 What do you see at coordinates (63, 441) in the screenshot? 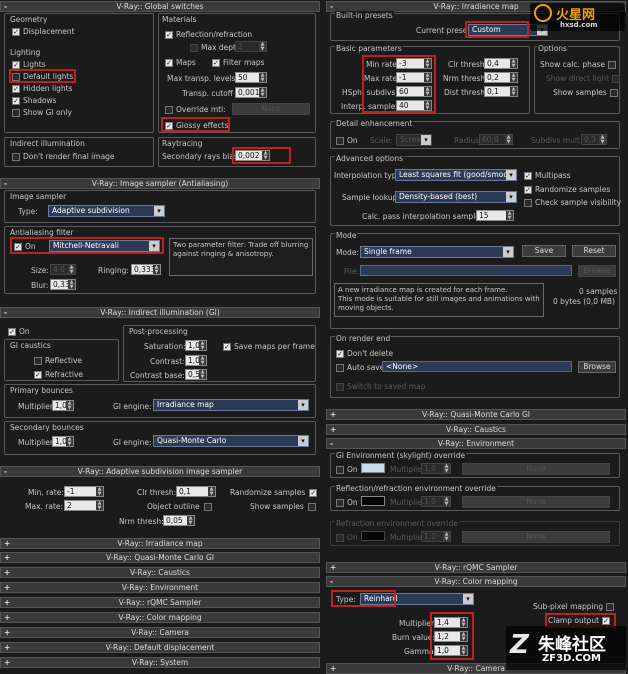
I see `secondary-multiplier-spinner: 1,0 ▲ ▼` at bounding box center [63, 441].